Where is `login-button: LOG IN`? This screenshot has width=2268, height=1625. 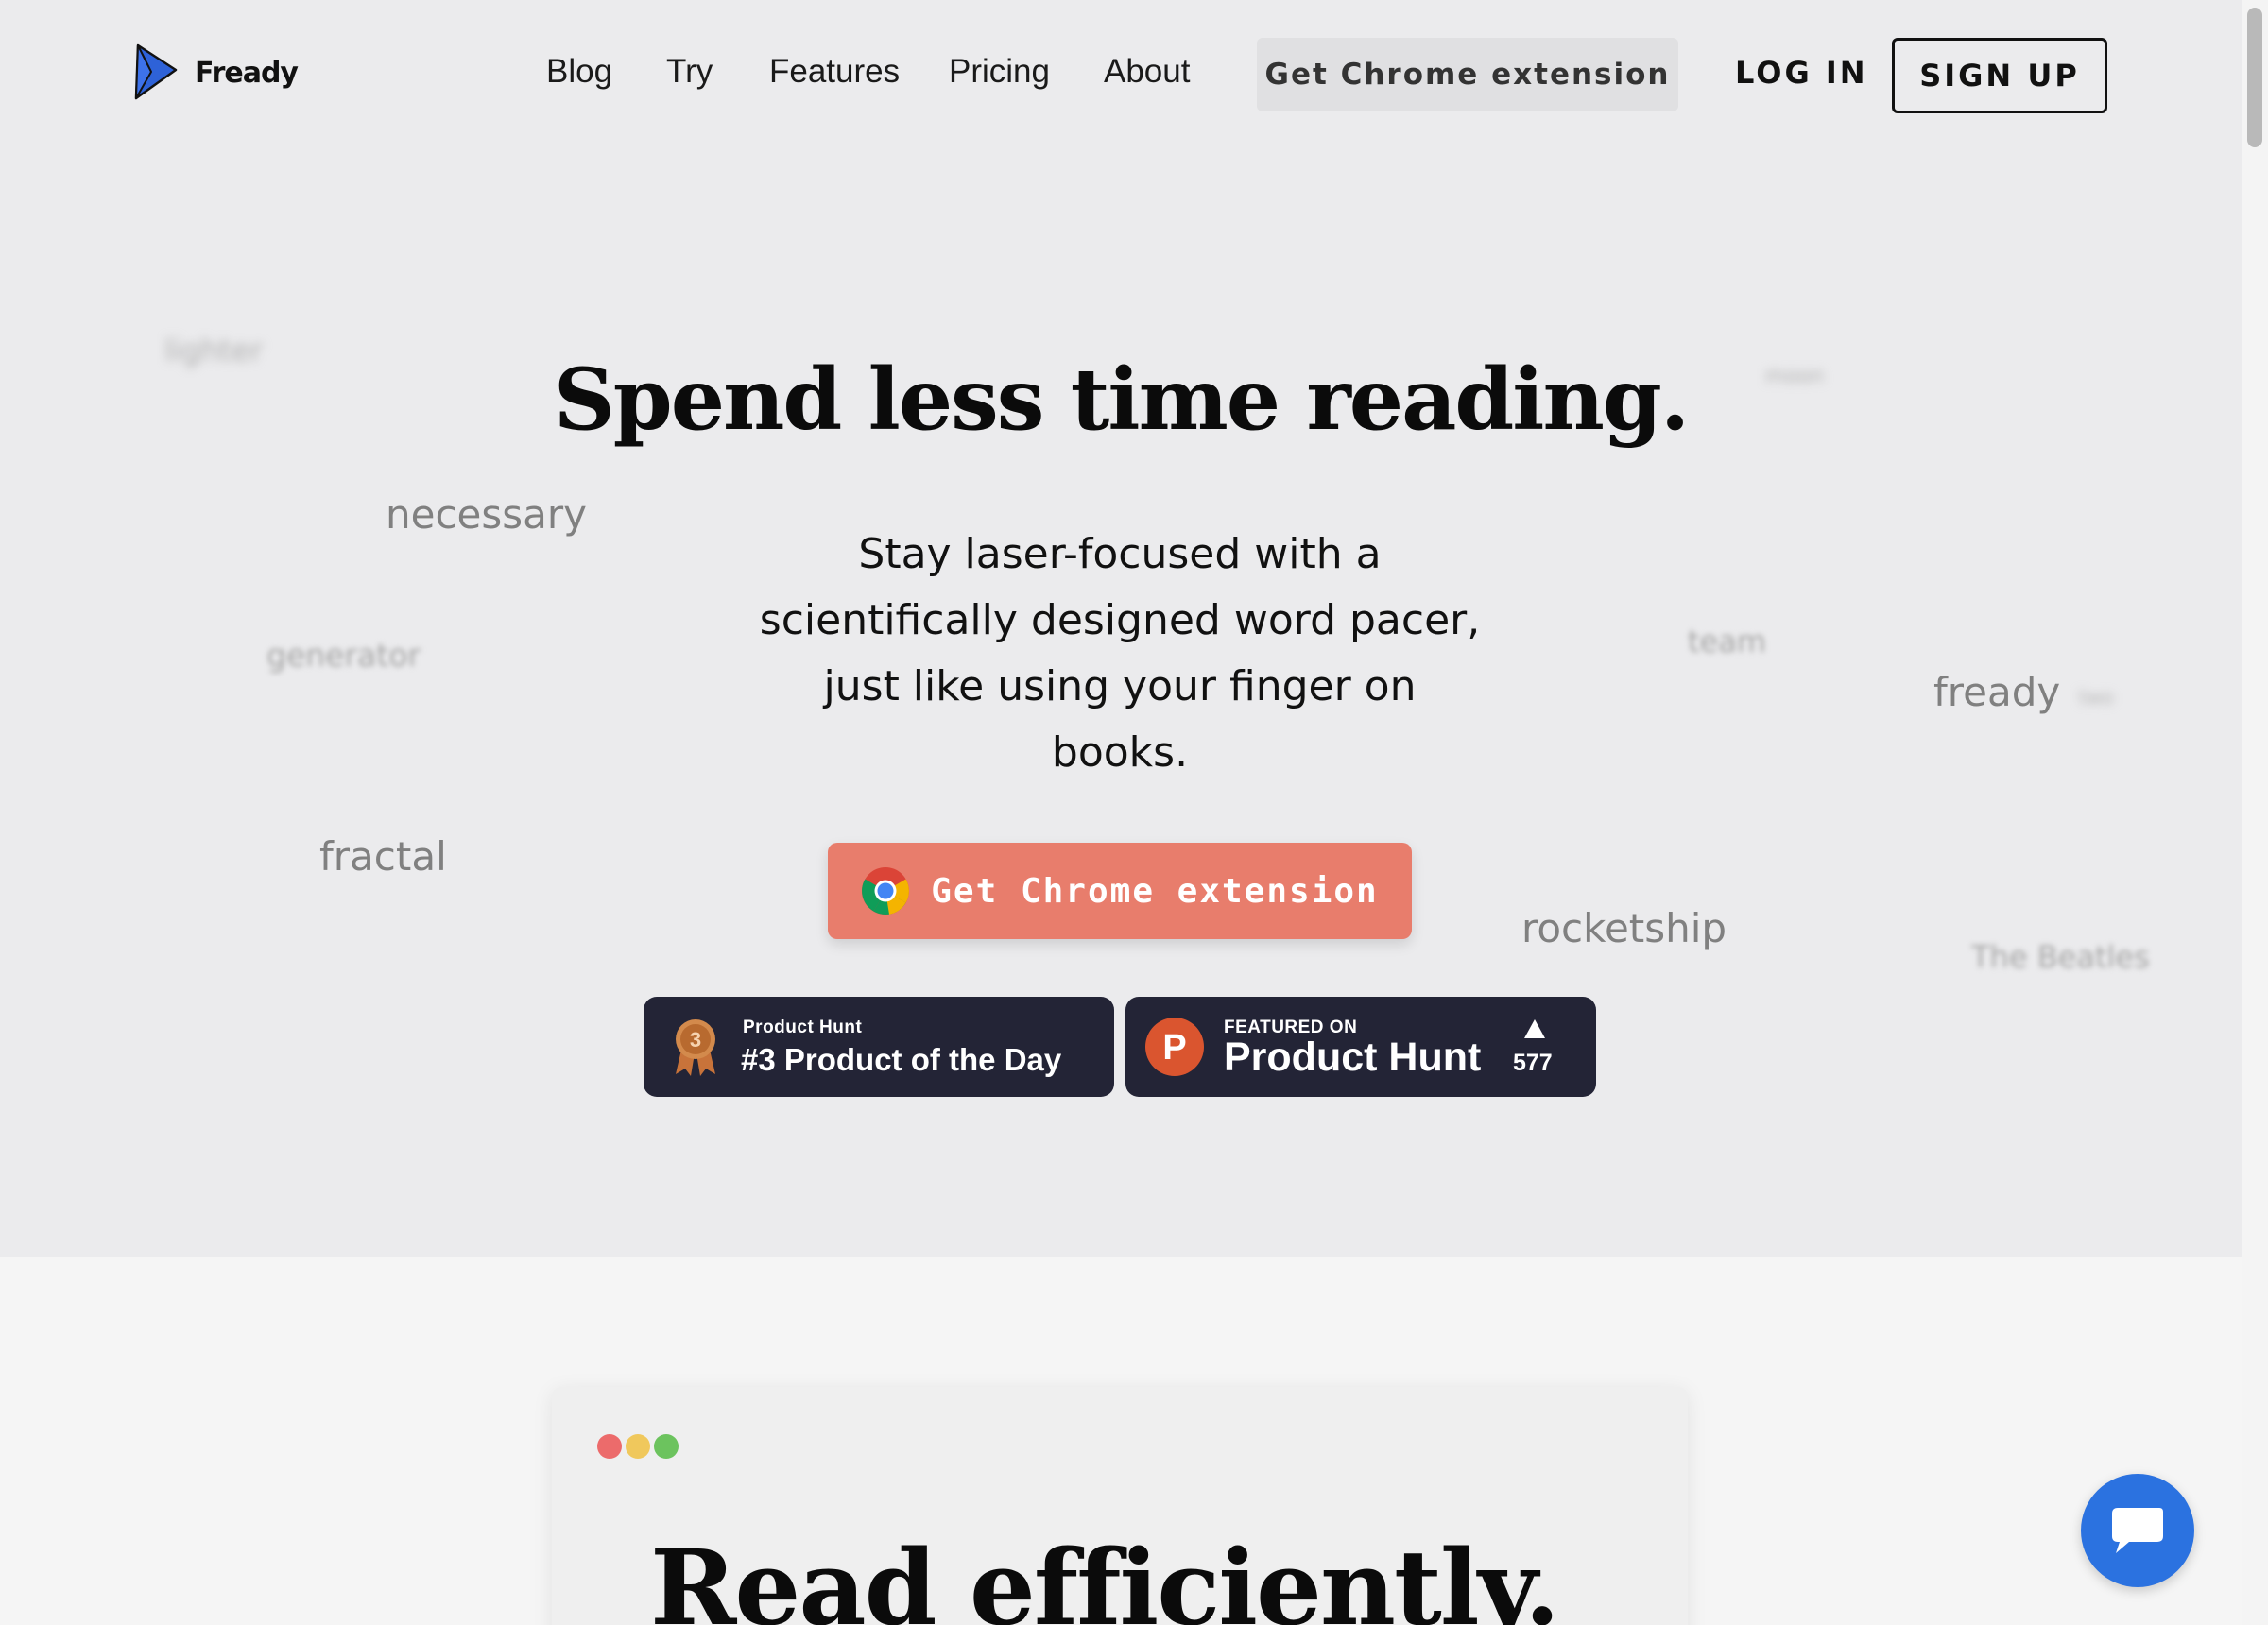
login-button: LOG IN is located at coordinates (1801, 73).